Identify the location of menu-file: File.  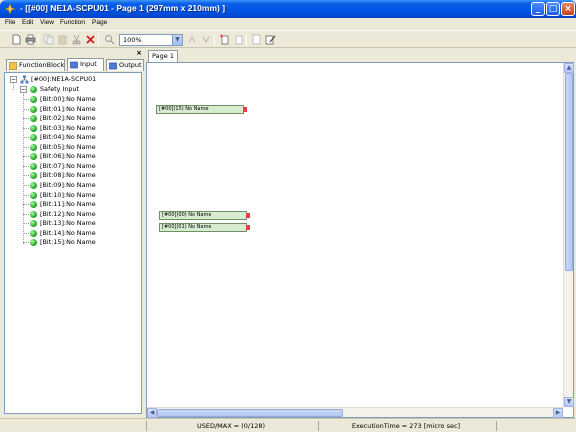
(10, 22).